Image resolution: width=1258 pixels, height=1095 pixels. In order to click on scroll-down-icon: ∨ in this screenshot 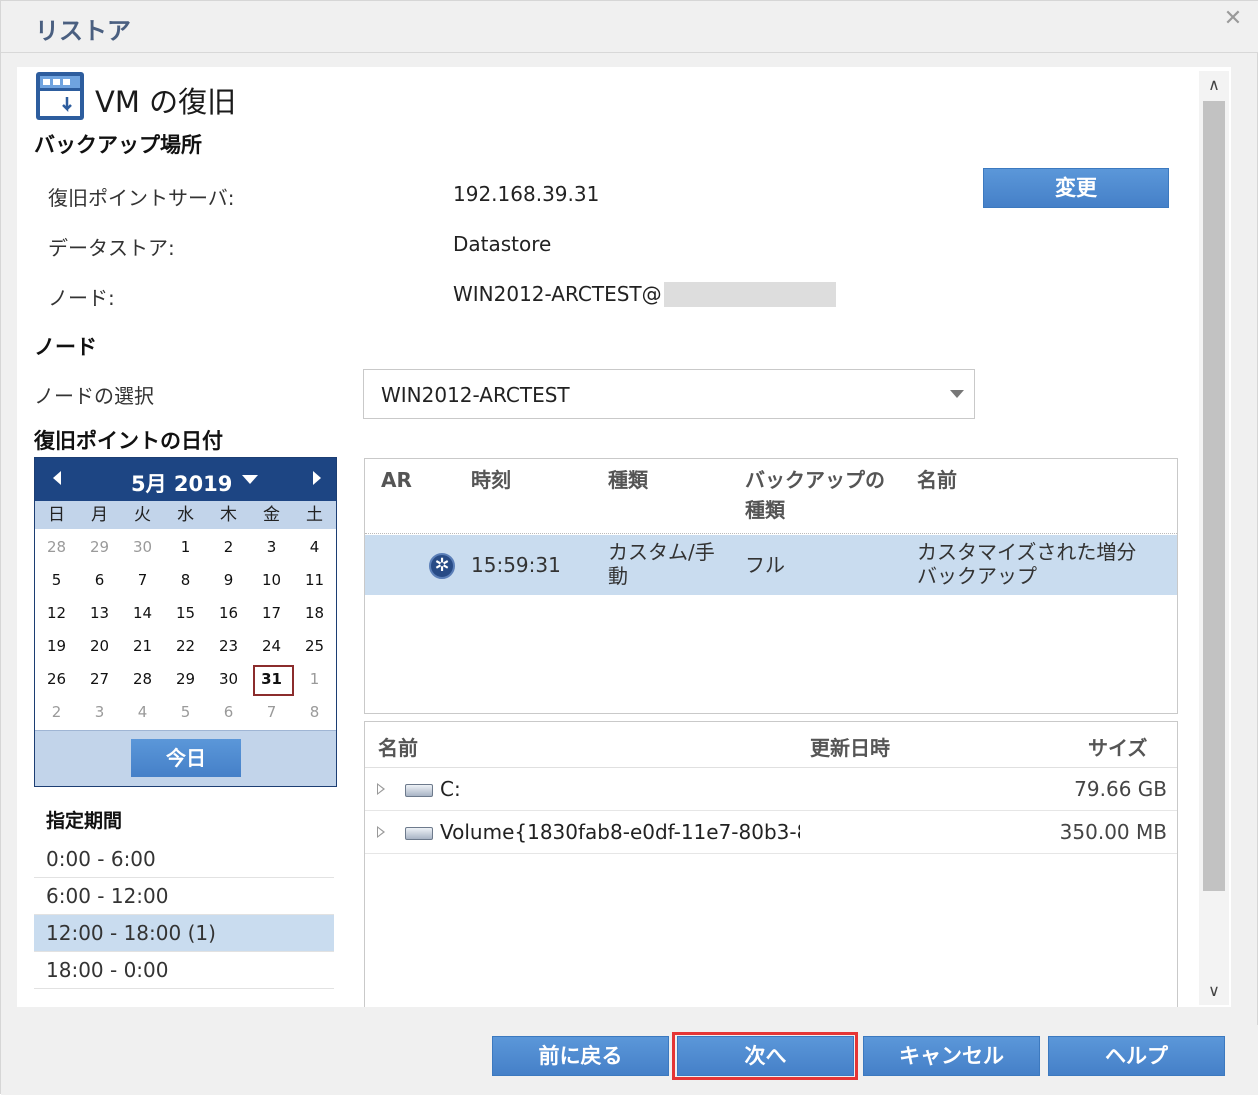, I will do `click(1214, 991)`.